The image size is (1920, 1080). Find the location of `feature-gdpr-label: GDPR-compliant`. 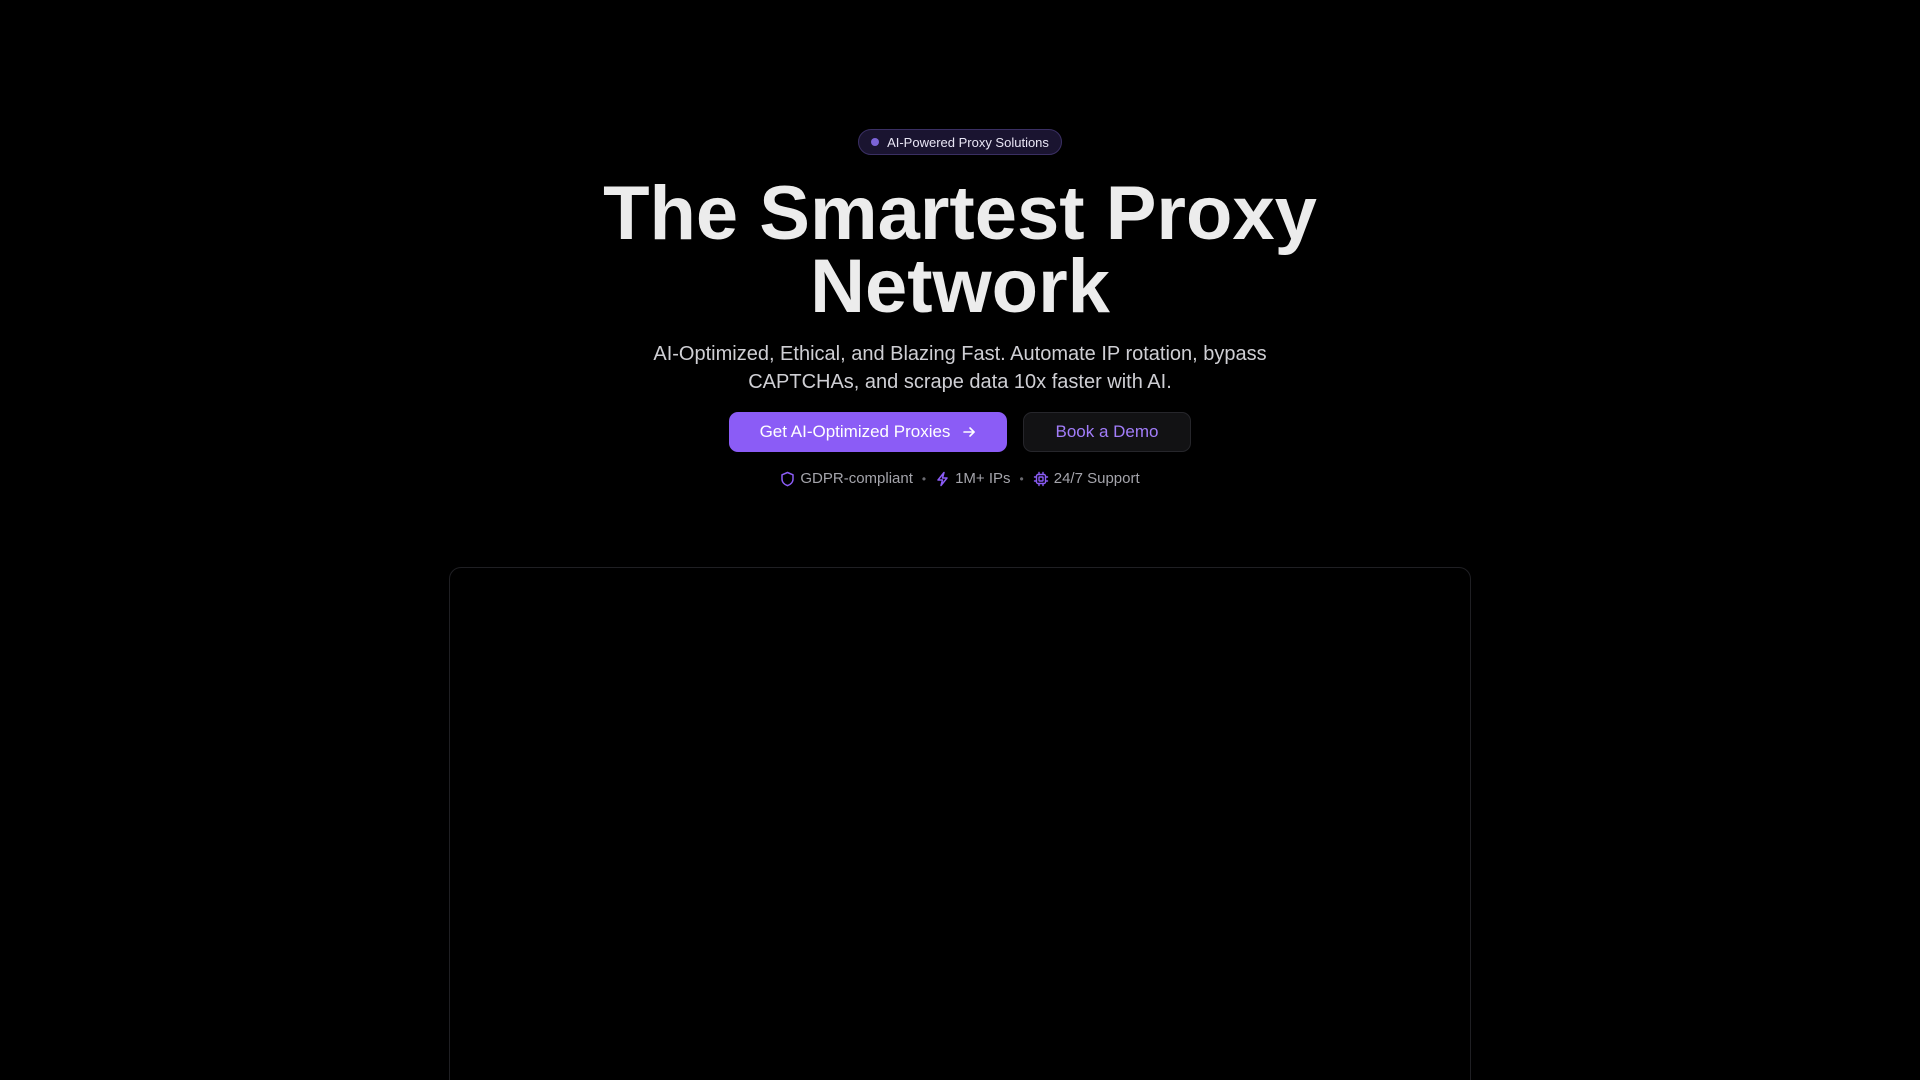

feature-gdpr-label: GDPR-compliant is located at coordinates (856, 478).